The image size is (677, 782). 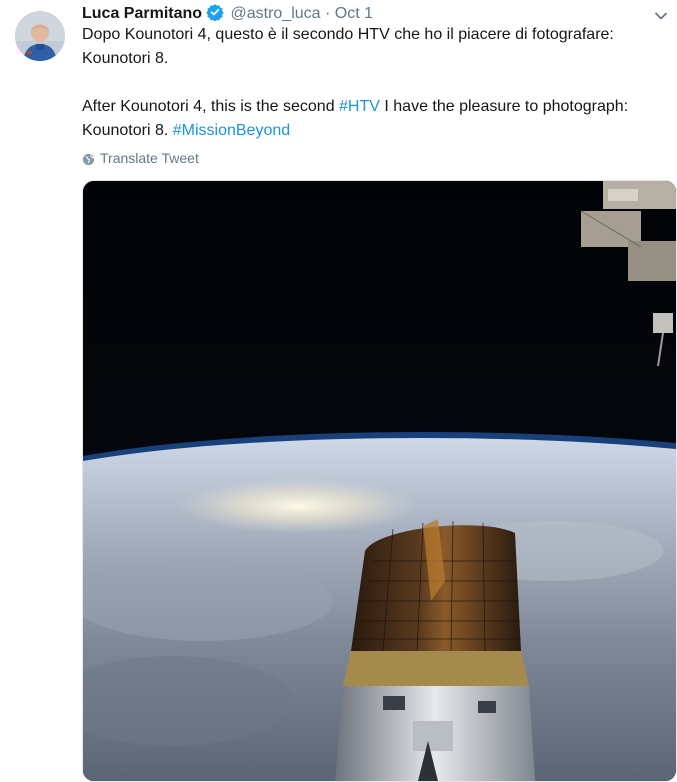 What do you see at coordinates (142, 13) in the screenshot?
I see `author-name: Luca Parmitano` at bounding box center [142, 13].